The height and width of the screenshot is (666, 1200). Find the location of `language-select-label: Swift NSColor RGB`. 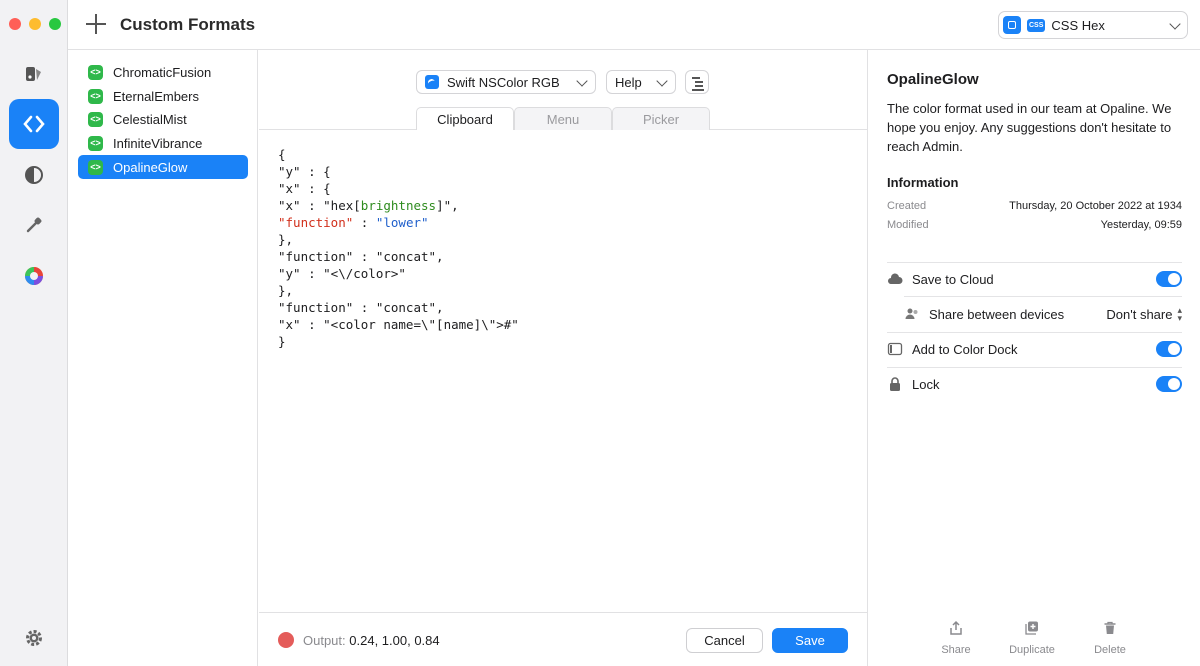

language-select-label: Swift NSColor RGB is located at coordinates (503, 82).